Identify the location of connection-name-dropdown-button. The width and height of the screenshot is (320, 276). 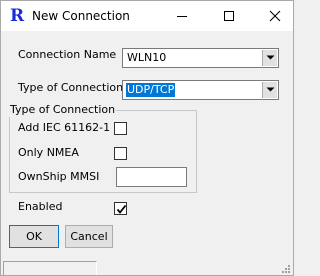
(269, 58).